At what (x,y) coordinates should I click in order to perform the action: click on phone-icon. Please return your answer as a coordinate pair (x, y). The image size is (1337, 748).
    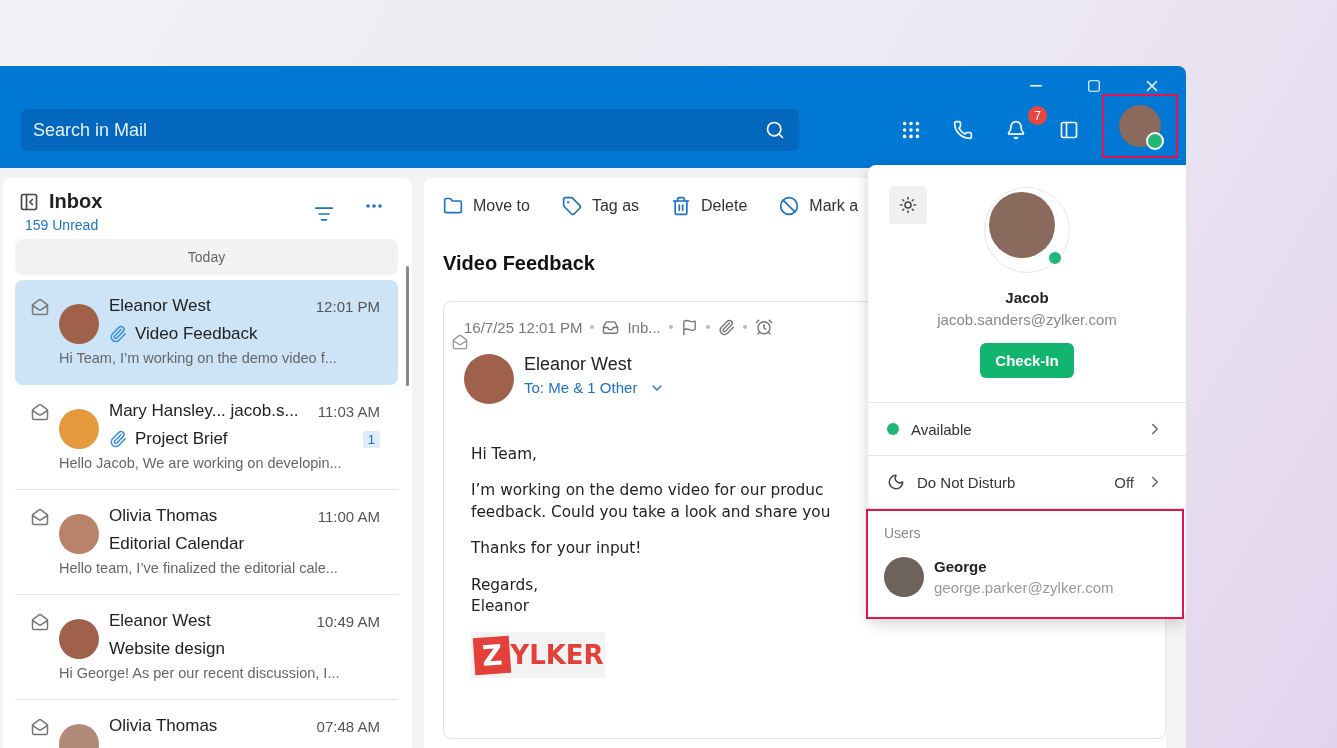
    Looking at the image, I should click on (963, 130).